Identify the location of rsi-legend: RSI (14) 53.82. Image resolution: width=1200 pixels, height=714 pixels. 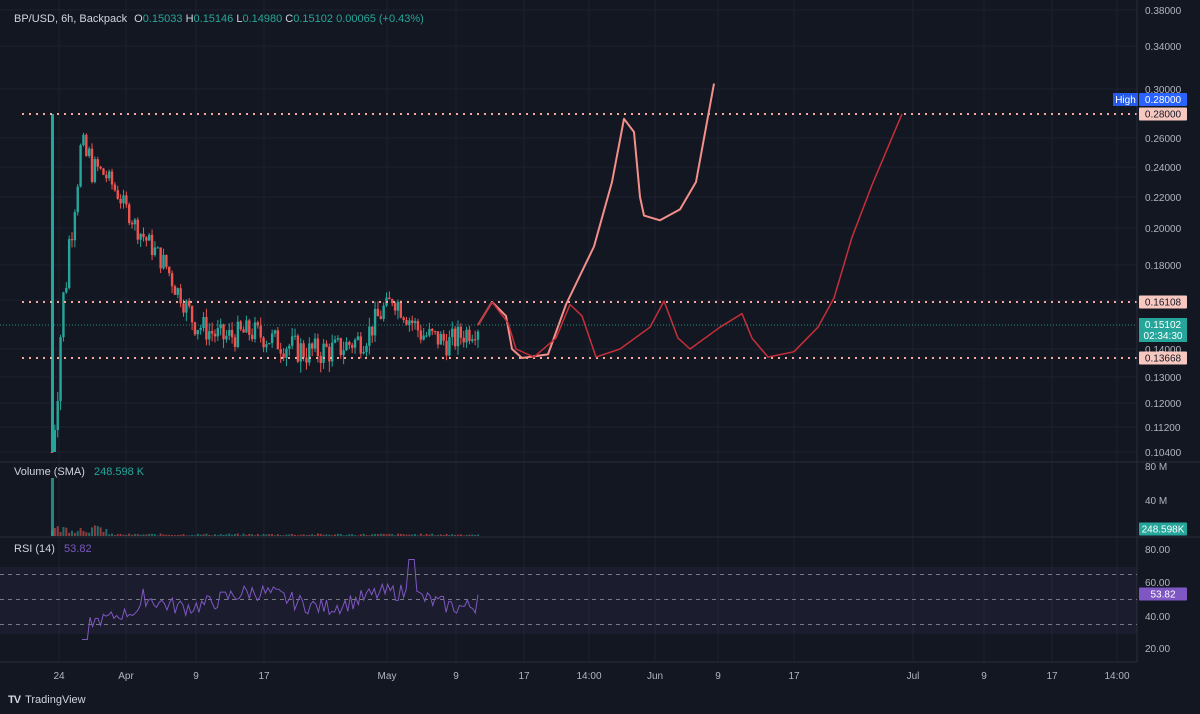
(53, 549).